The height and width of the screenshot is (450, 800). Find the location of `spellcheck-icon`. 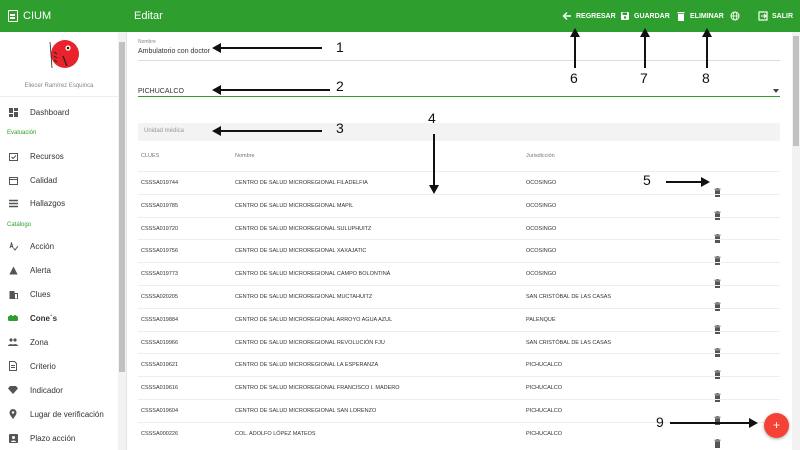

spellcheck-icon is located at coordinates (13, 246).